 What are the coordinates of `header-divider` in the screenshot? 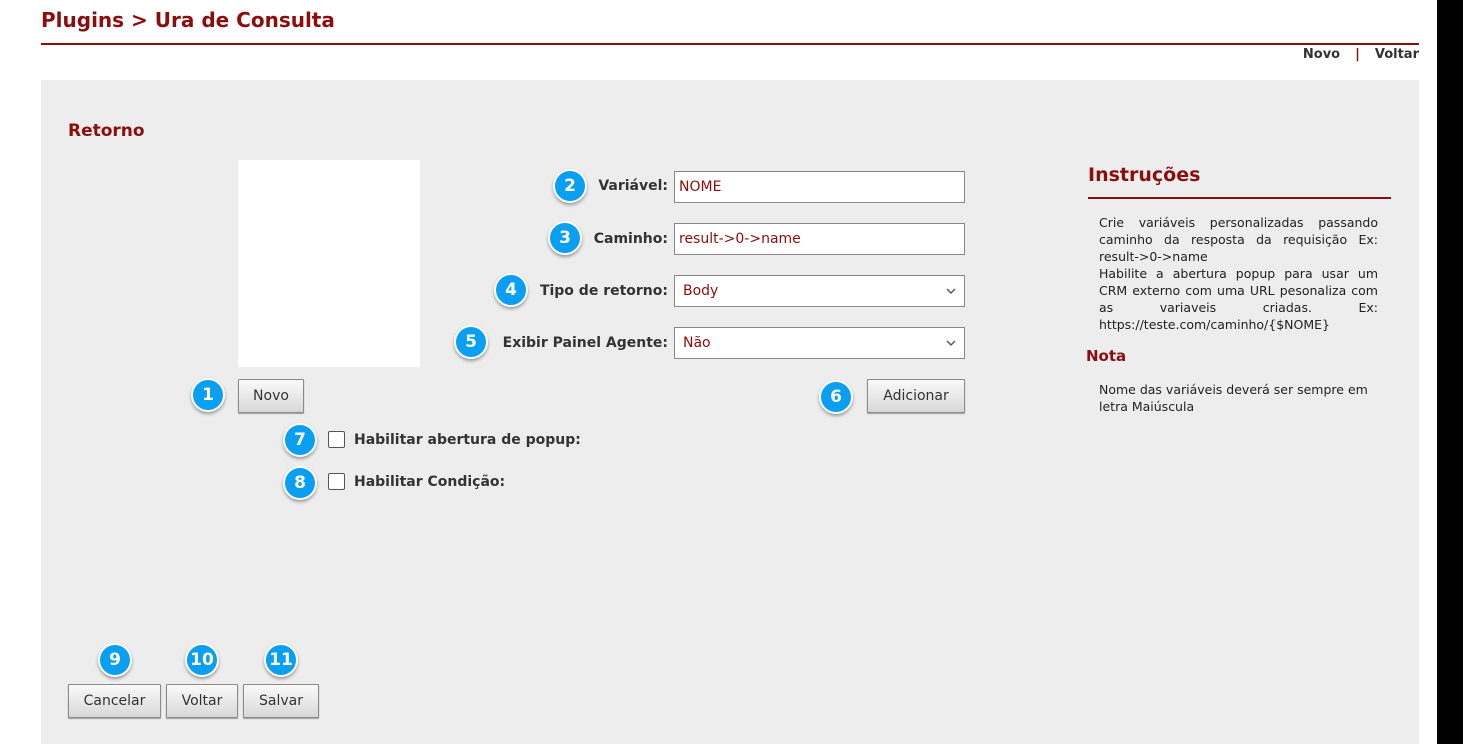 It's located at (730, 44).